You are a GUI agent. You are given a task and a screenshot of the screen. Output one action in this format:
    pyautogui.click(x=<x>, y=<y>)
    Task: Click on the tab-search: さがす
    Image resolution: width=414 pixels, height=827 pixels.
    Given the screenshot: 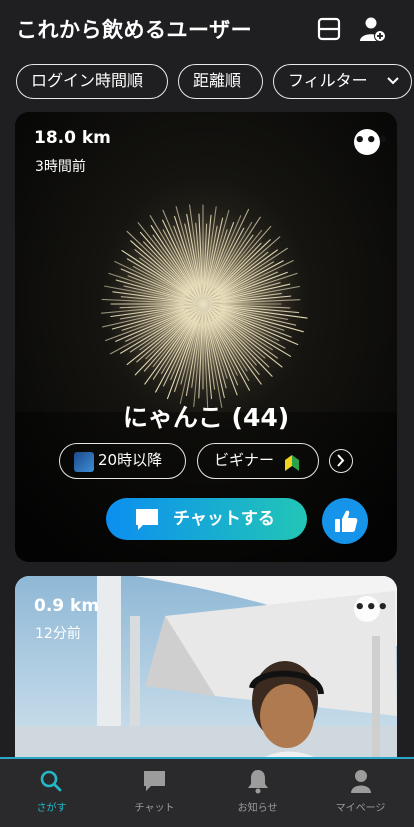 What is the action you would take?
    pyautogui.click(x=51, y=792)
    